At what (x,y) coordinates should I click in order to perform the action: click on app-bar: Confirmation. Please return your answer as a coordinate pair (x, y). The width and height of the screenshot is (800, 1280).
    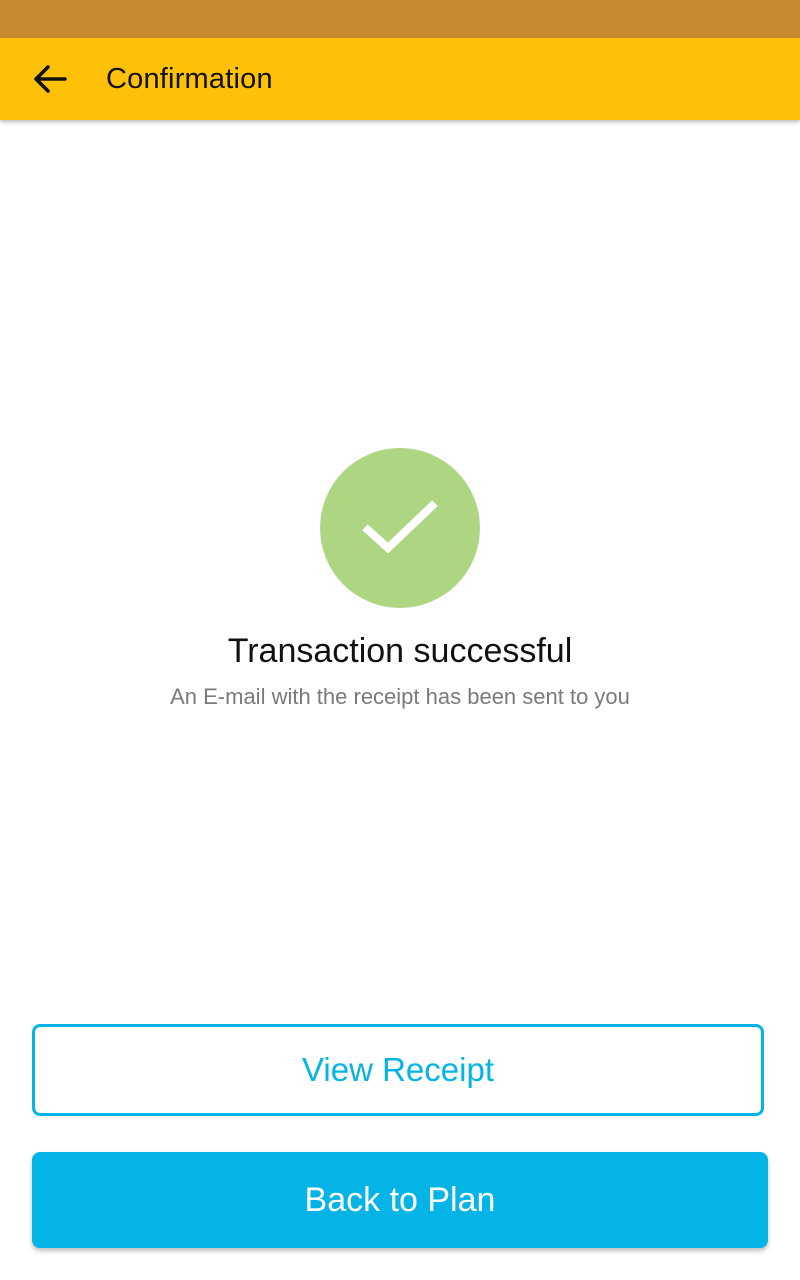
    Looking at the image, I should click on (400, 79).